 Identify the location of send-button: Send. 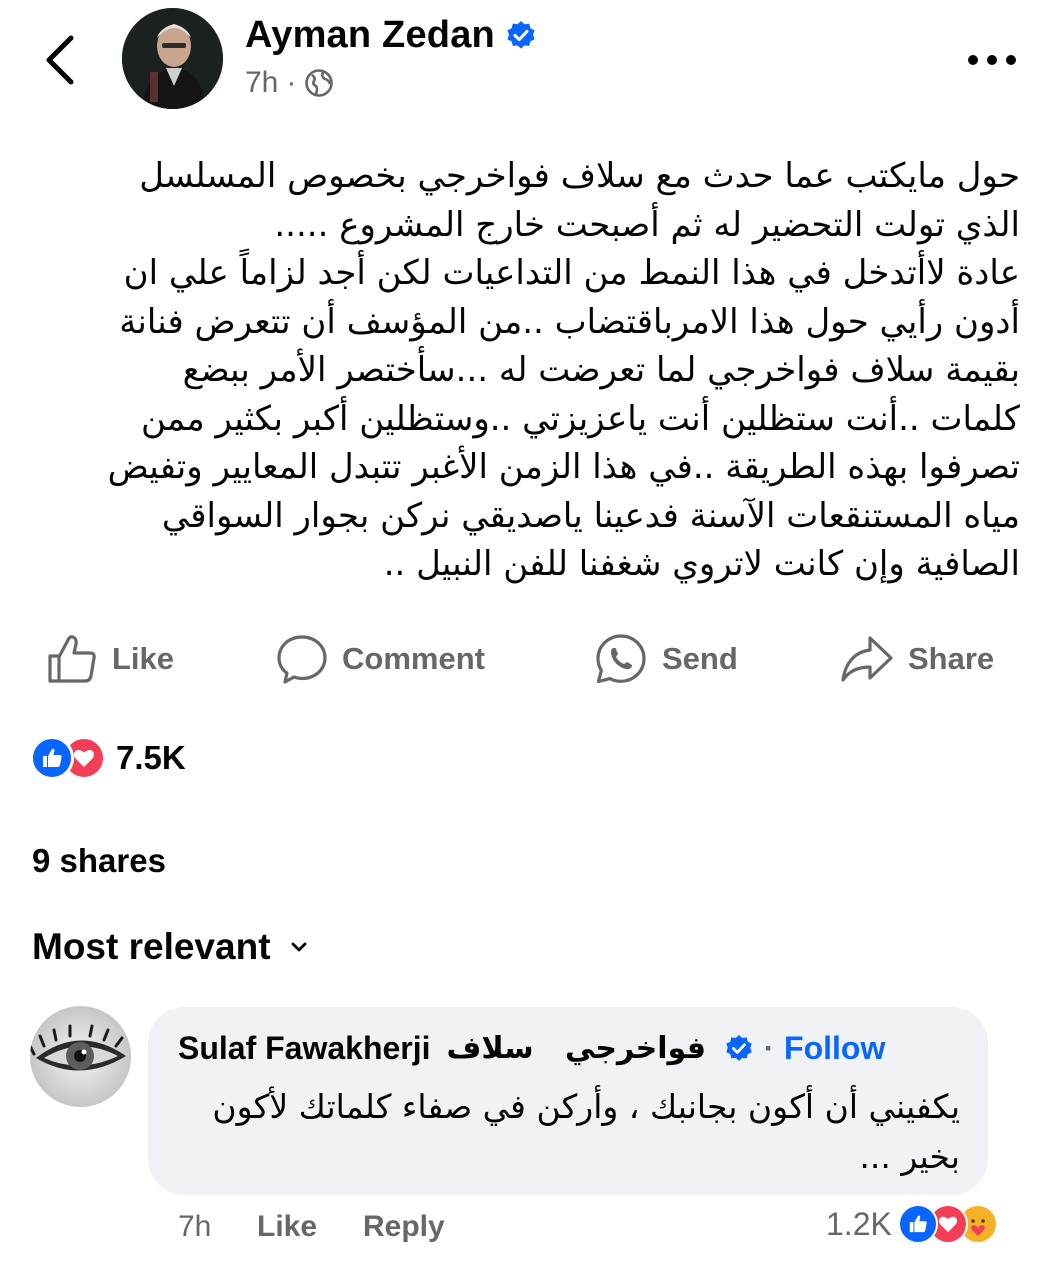
(666, 659).